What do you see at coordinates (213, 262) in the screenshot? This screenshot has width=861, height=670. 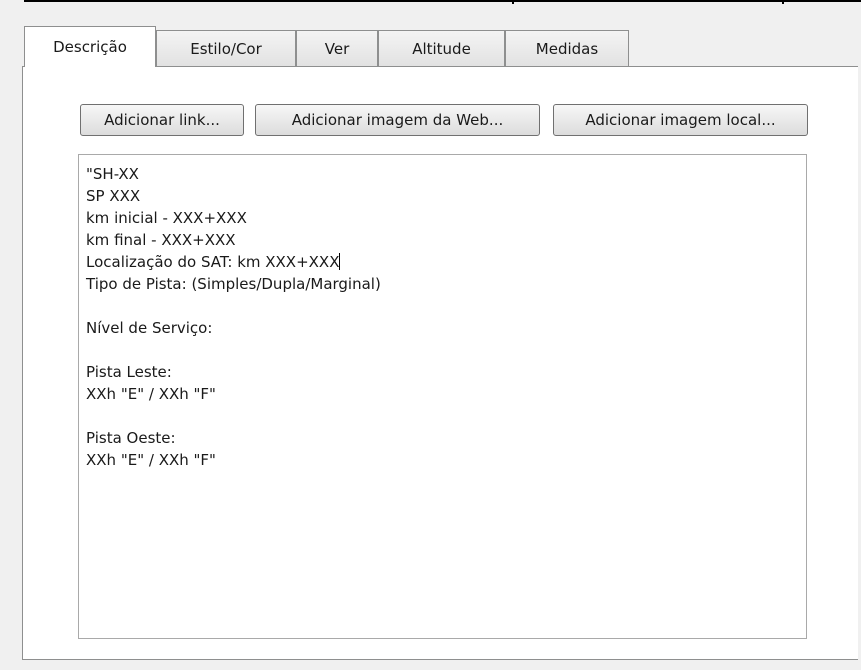 I see `description-line: Localização do SAT: km XXX+XXX` at bounding box center [213, 262].